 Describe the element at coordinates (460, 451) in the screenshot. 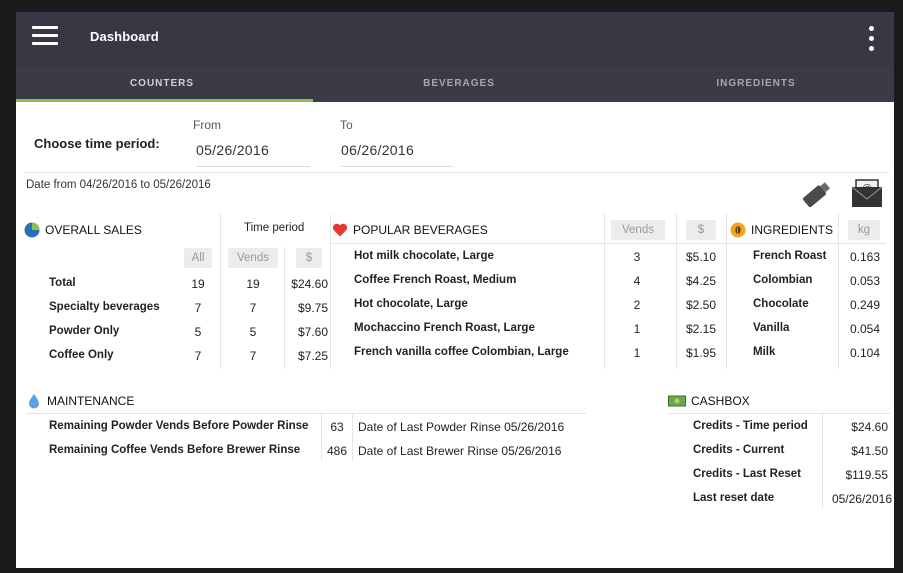

I see `maintenance-date: Date of Last Brewer Rinse 05/26/2016` at that location.